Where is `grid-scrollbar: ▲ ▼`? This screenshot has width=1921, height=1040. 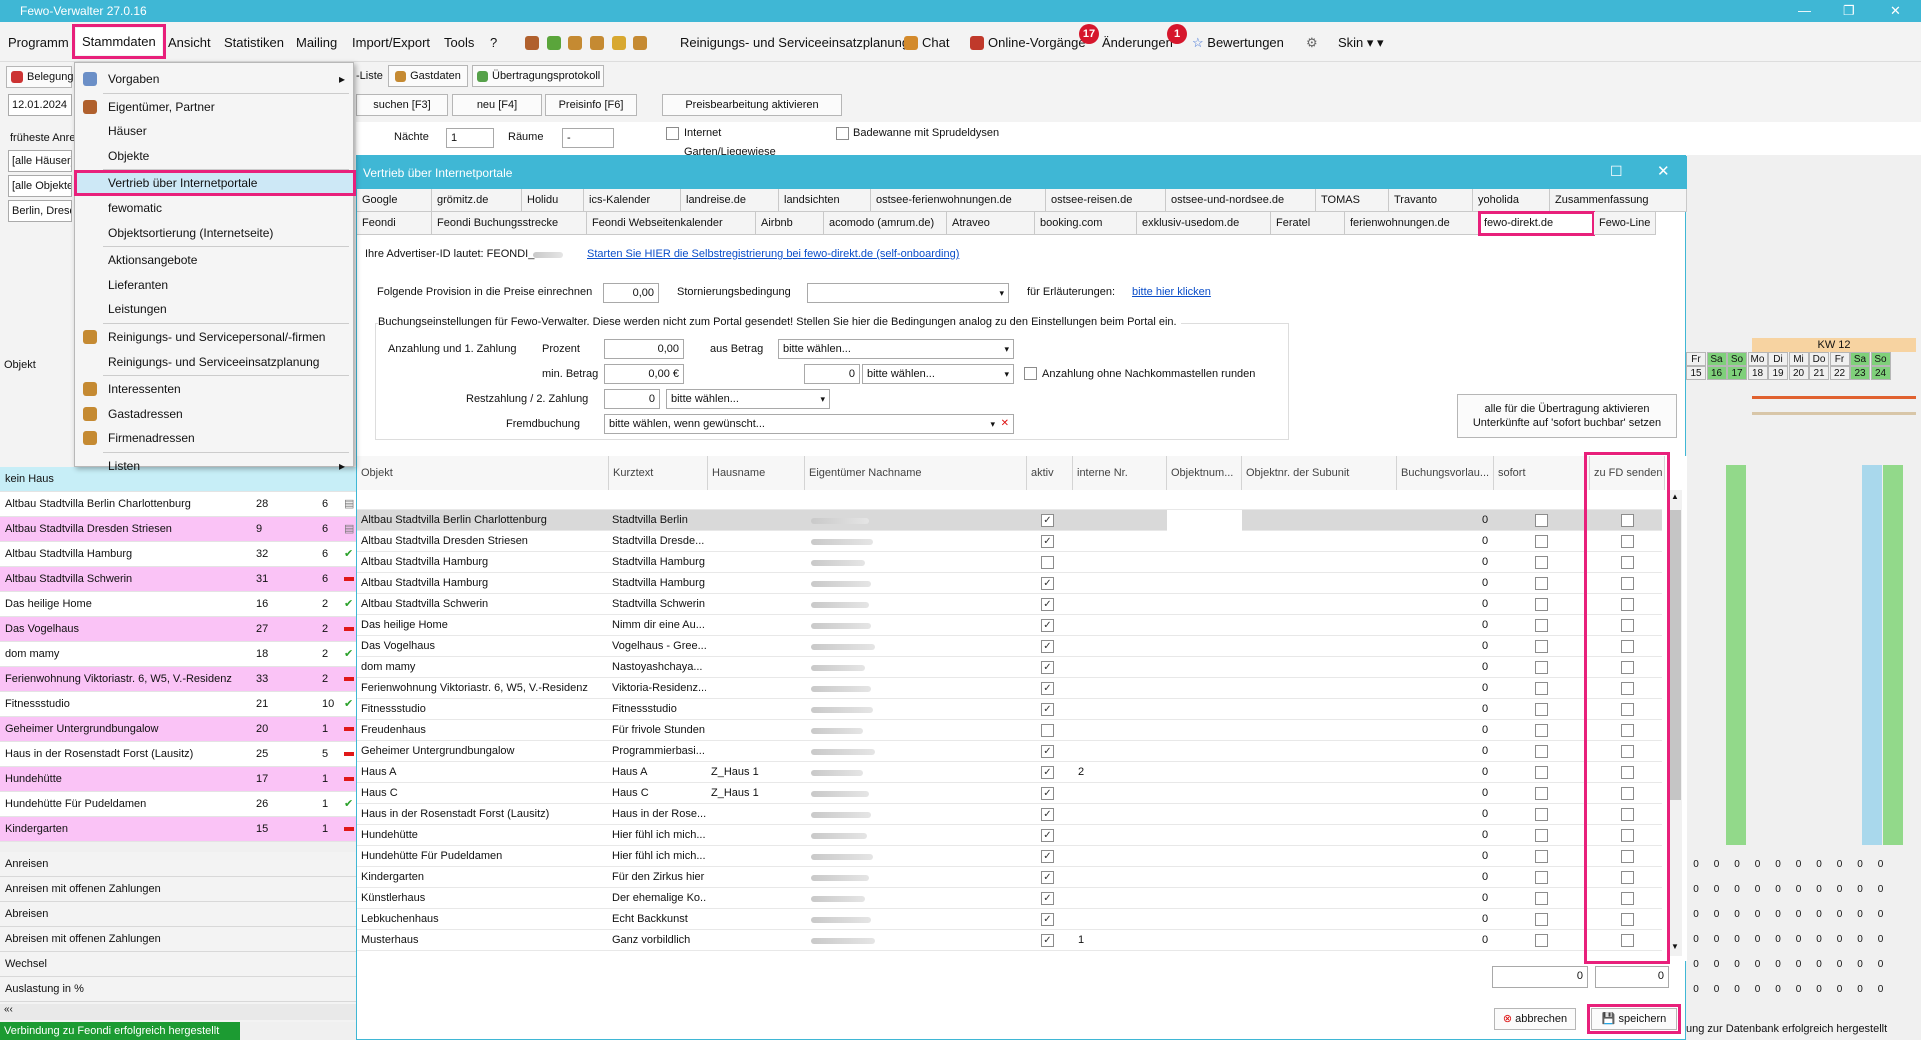 grid-scrollbar: ▲ ▼ is located at coordinates (1675, 723).